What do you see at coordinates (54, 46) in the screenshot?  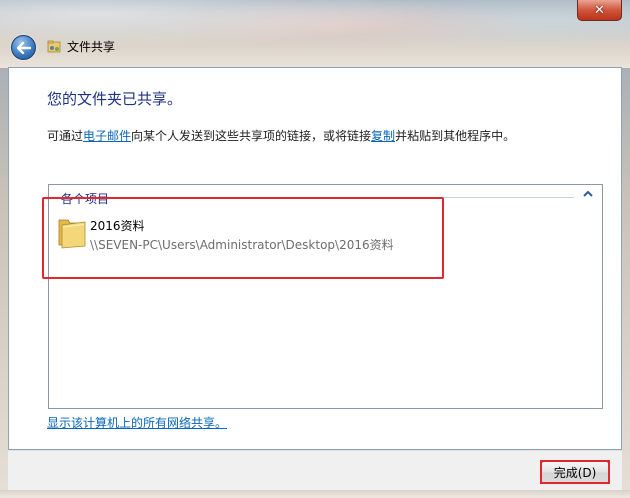 I see `sharing-folder-icon` at bounding box center [54, 46].